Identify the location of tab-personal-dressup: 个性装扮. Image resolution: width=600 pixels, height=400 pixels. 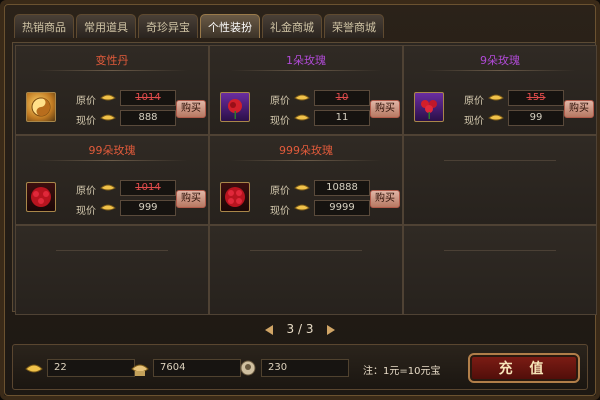
(230, 26).